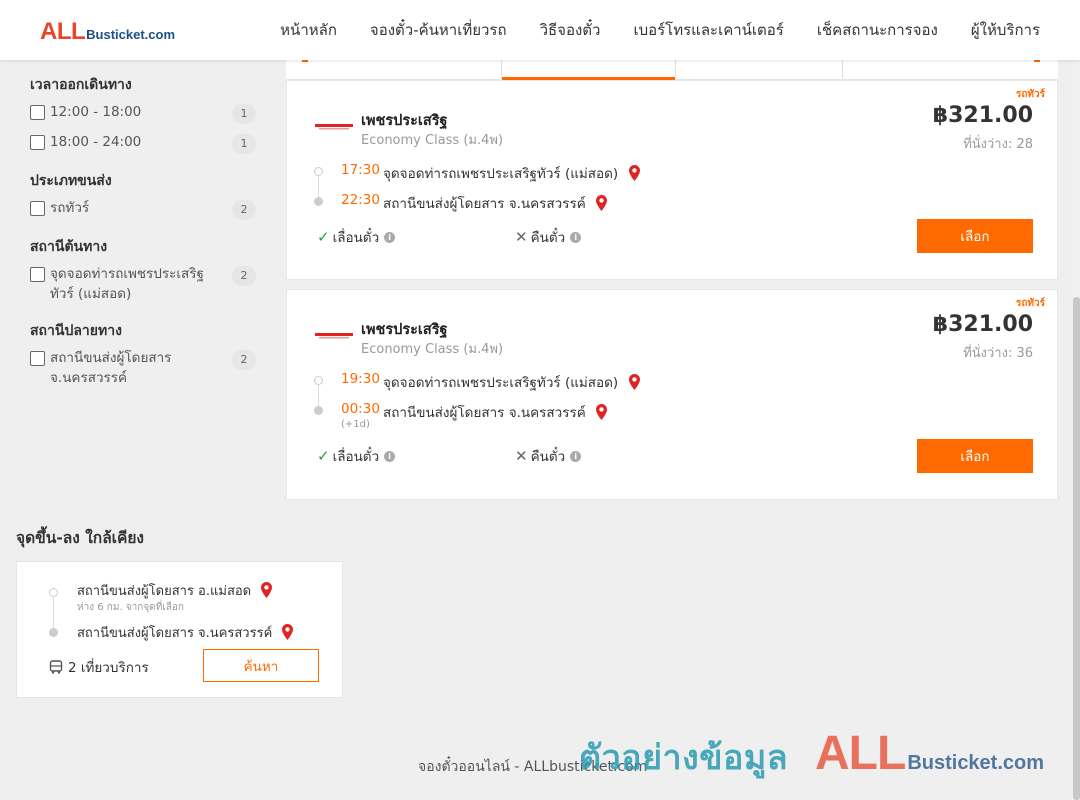  Describe the element at coordinates (63, 31) in the screenshot. I see `logo-all: ALL` at that location.